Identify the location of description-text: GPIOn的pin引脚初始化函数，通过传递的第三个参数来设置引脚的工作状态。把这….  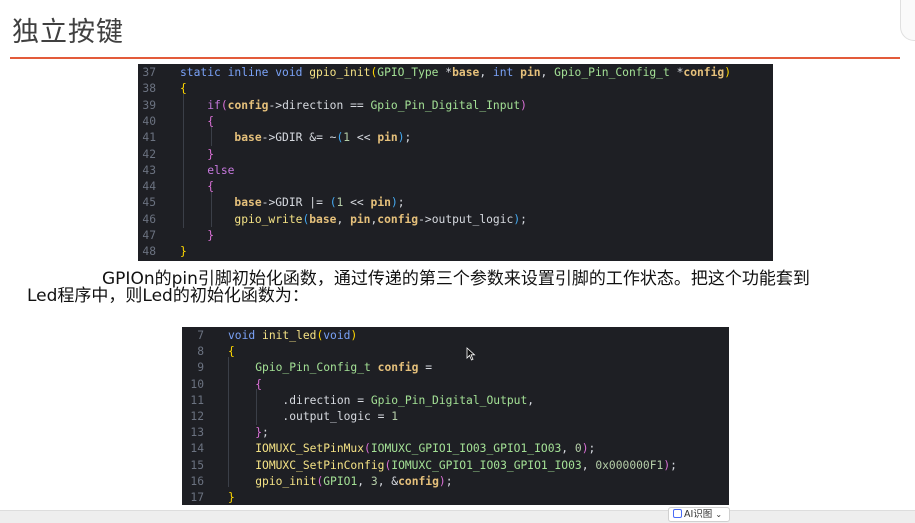
(462, 288).